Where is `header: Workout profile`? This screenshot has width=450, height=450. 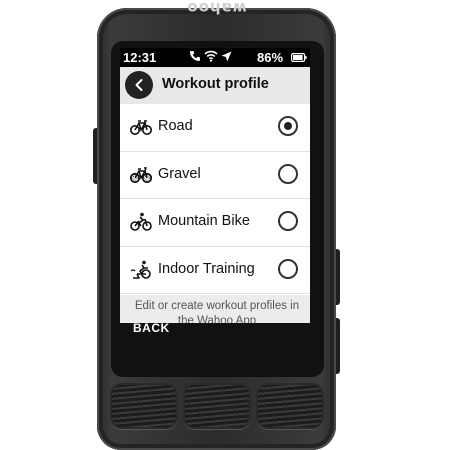 header: Workout profile is located at coordinates (215, 85).